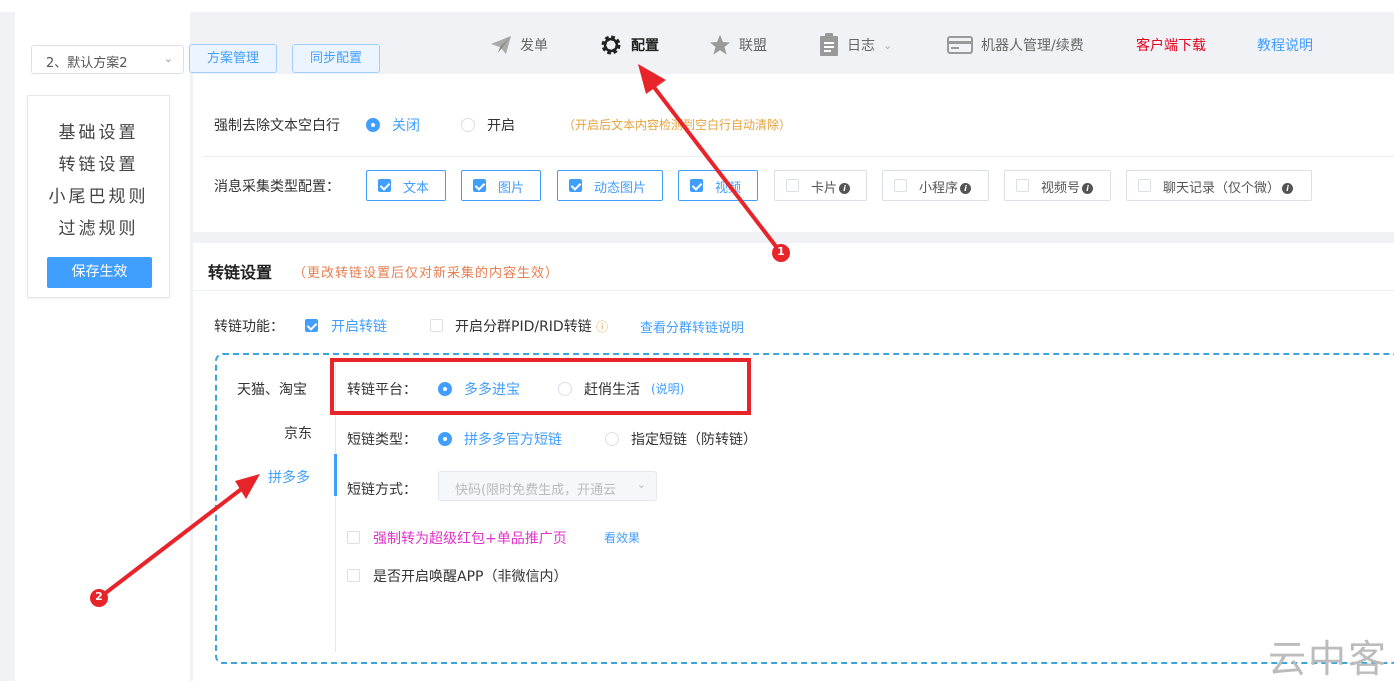  I want to click on annotation-badge-1: 1, so click(781, 251).